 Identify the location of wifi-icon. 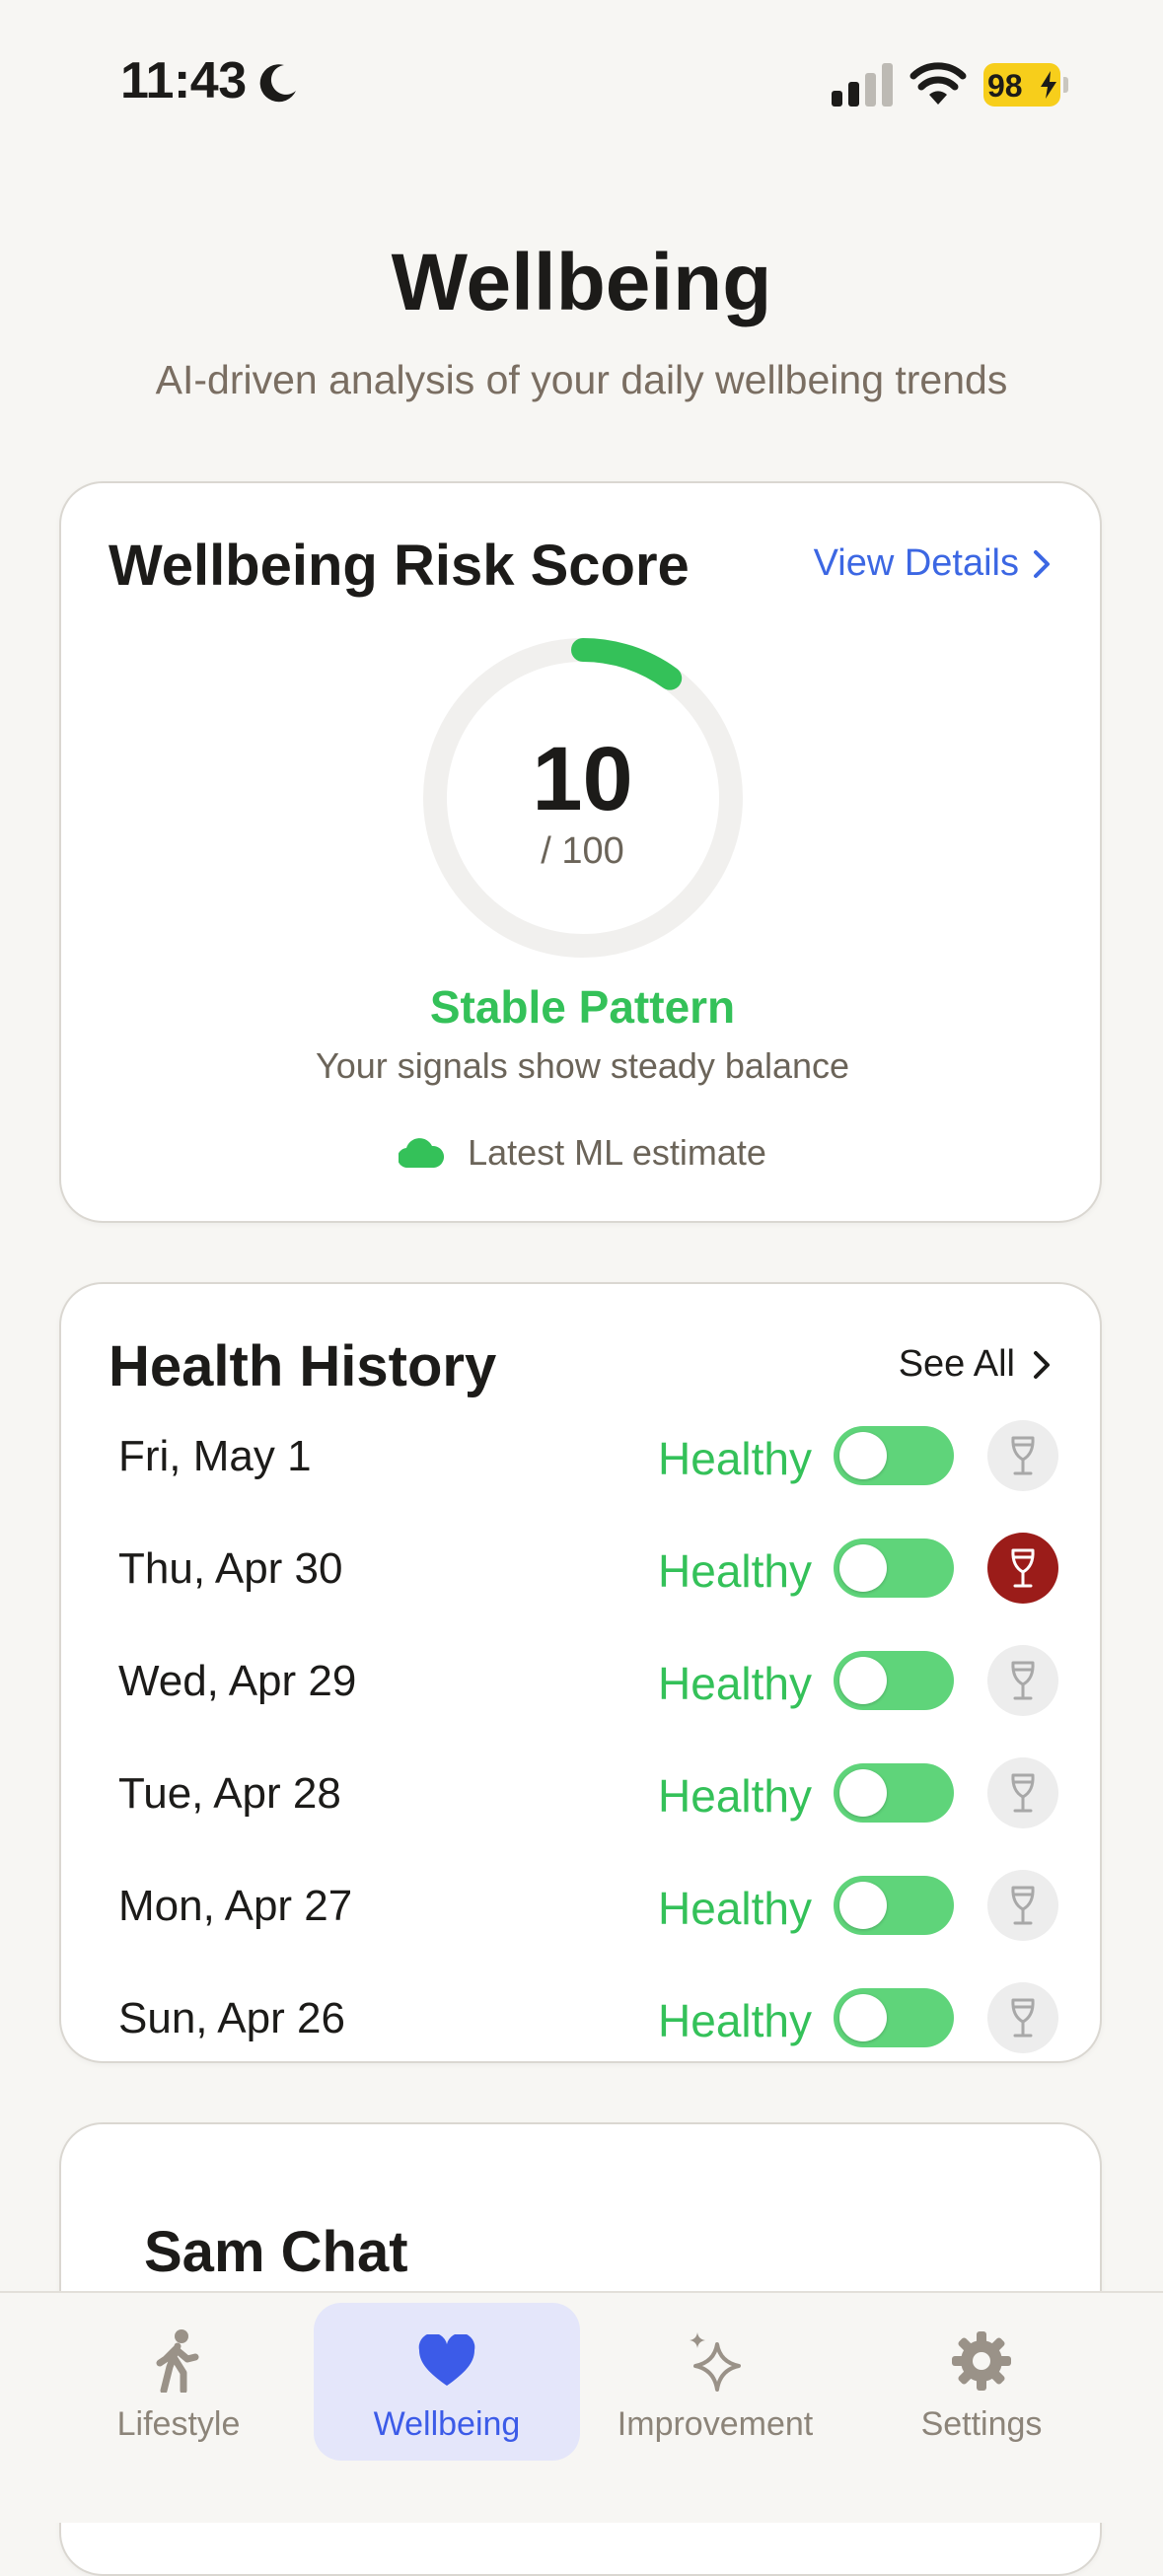
(938, 83).